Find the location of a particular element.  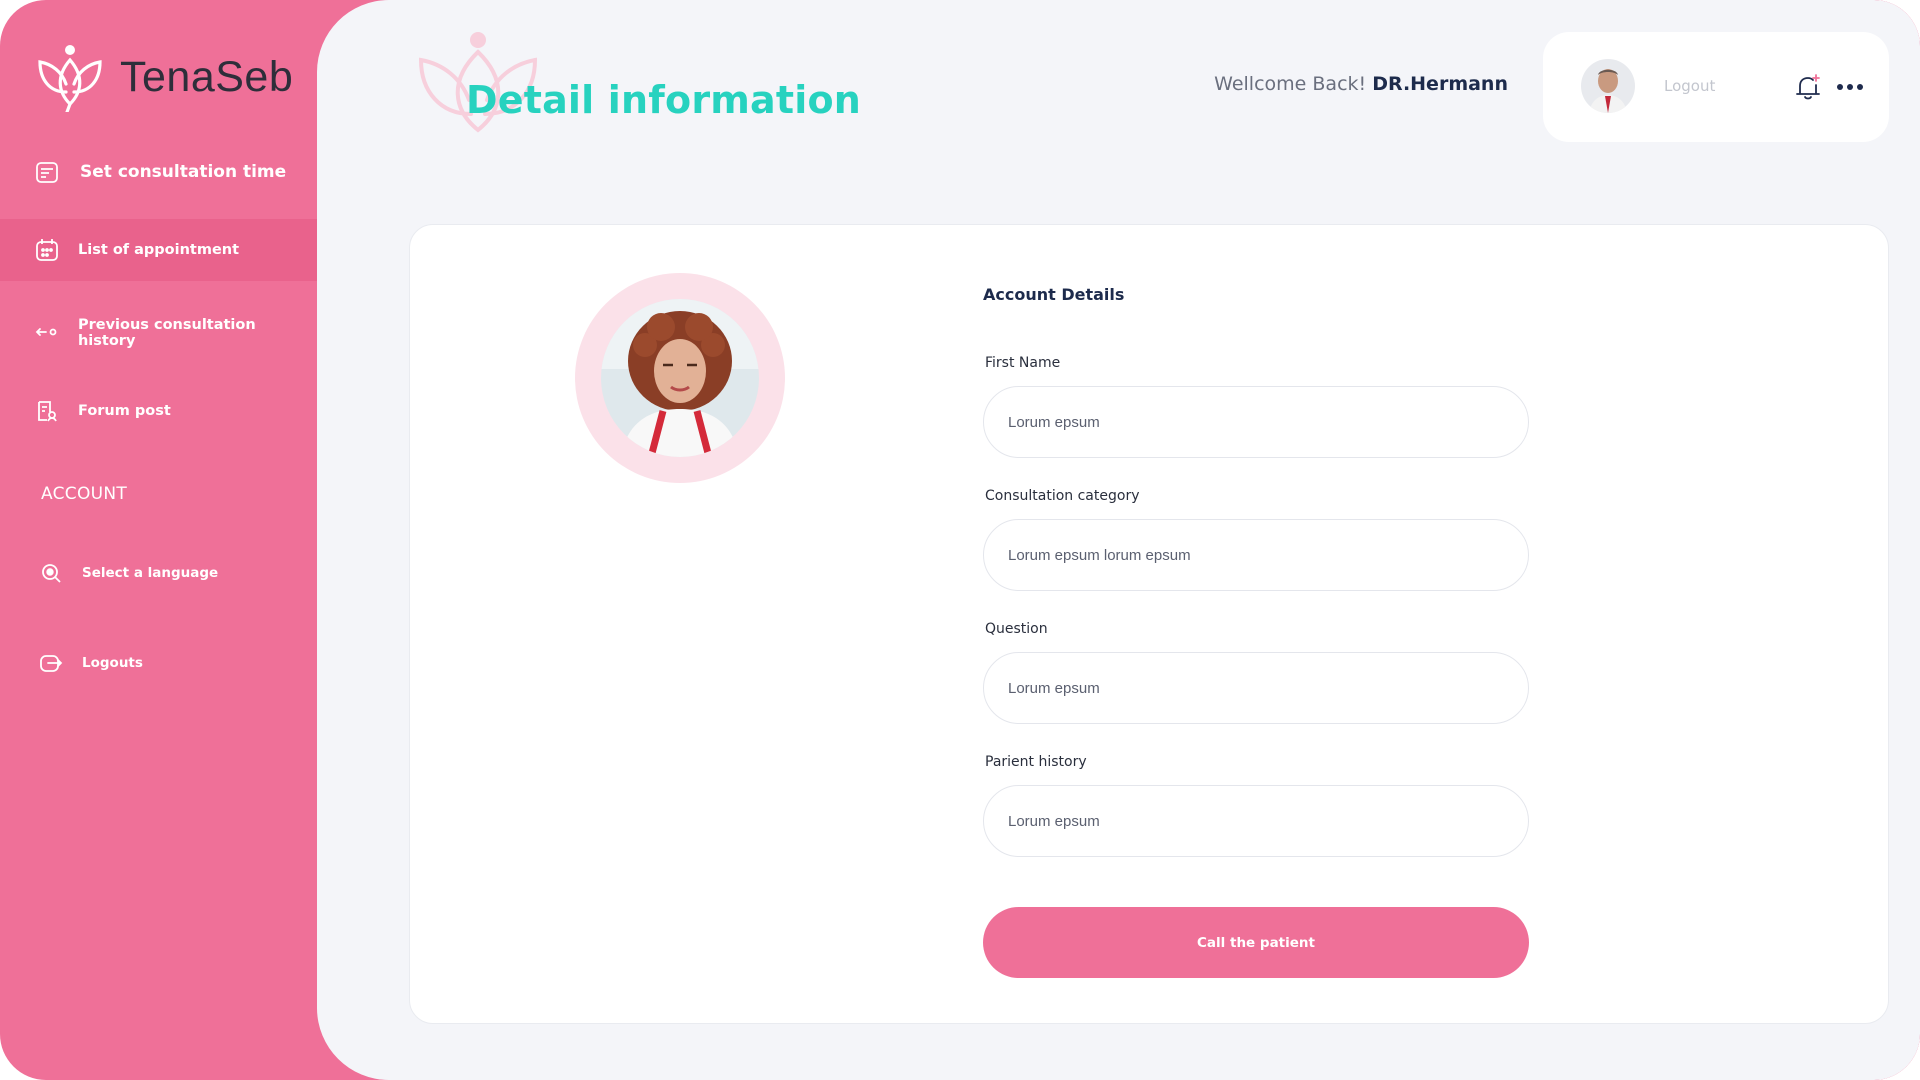

page-header: Detail information is located at coordinates (637, 85).